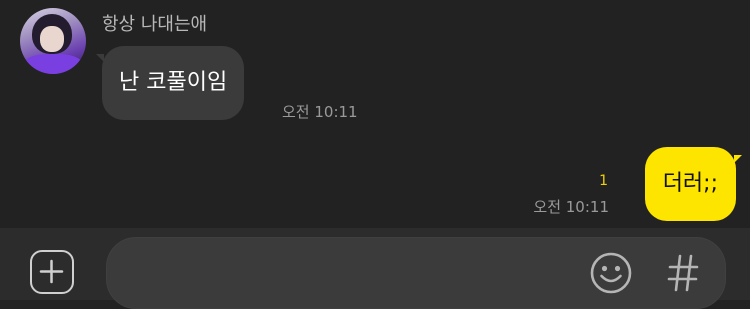 This screenshot has width=750, height=309. I want to click on plus-square-icon, so click(51, 271).